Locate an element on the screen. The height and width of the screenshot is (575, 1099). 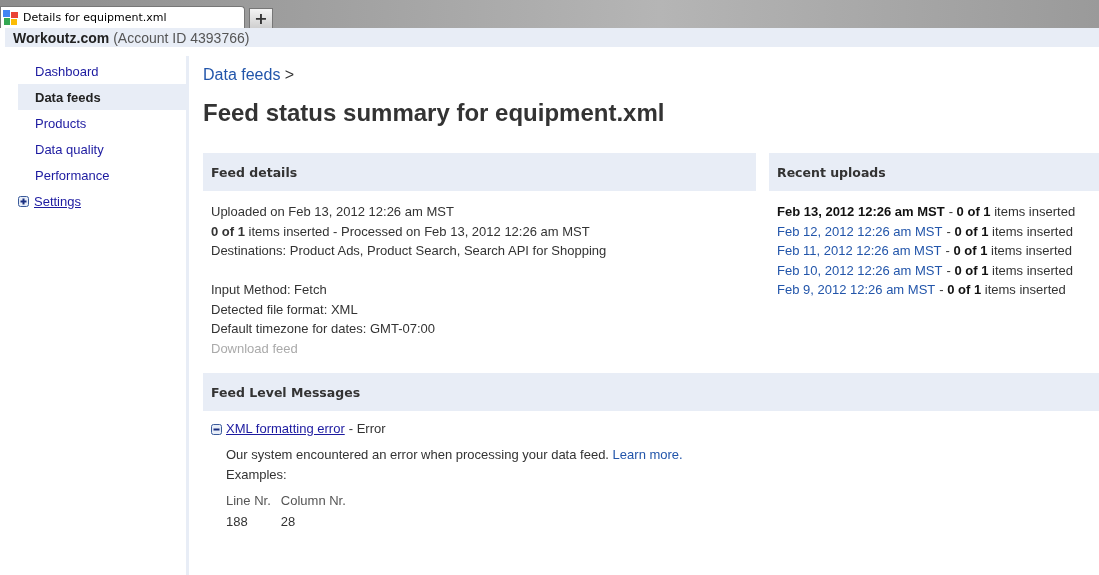
column-header: Column Nr. is located at coordinates (313, 501).